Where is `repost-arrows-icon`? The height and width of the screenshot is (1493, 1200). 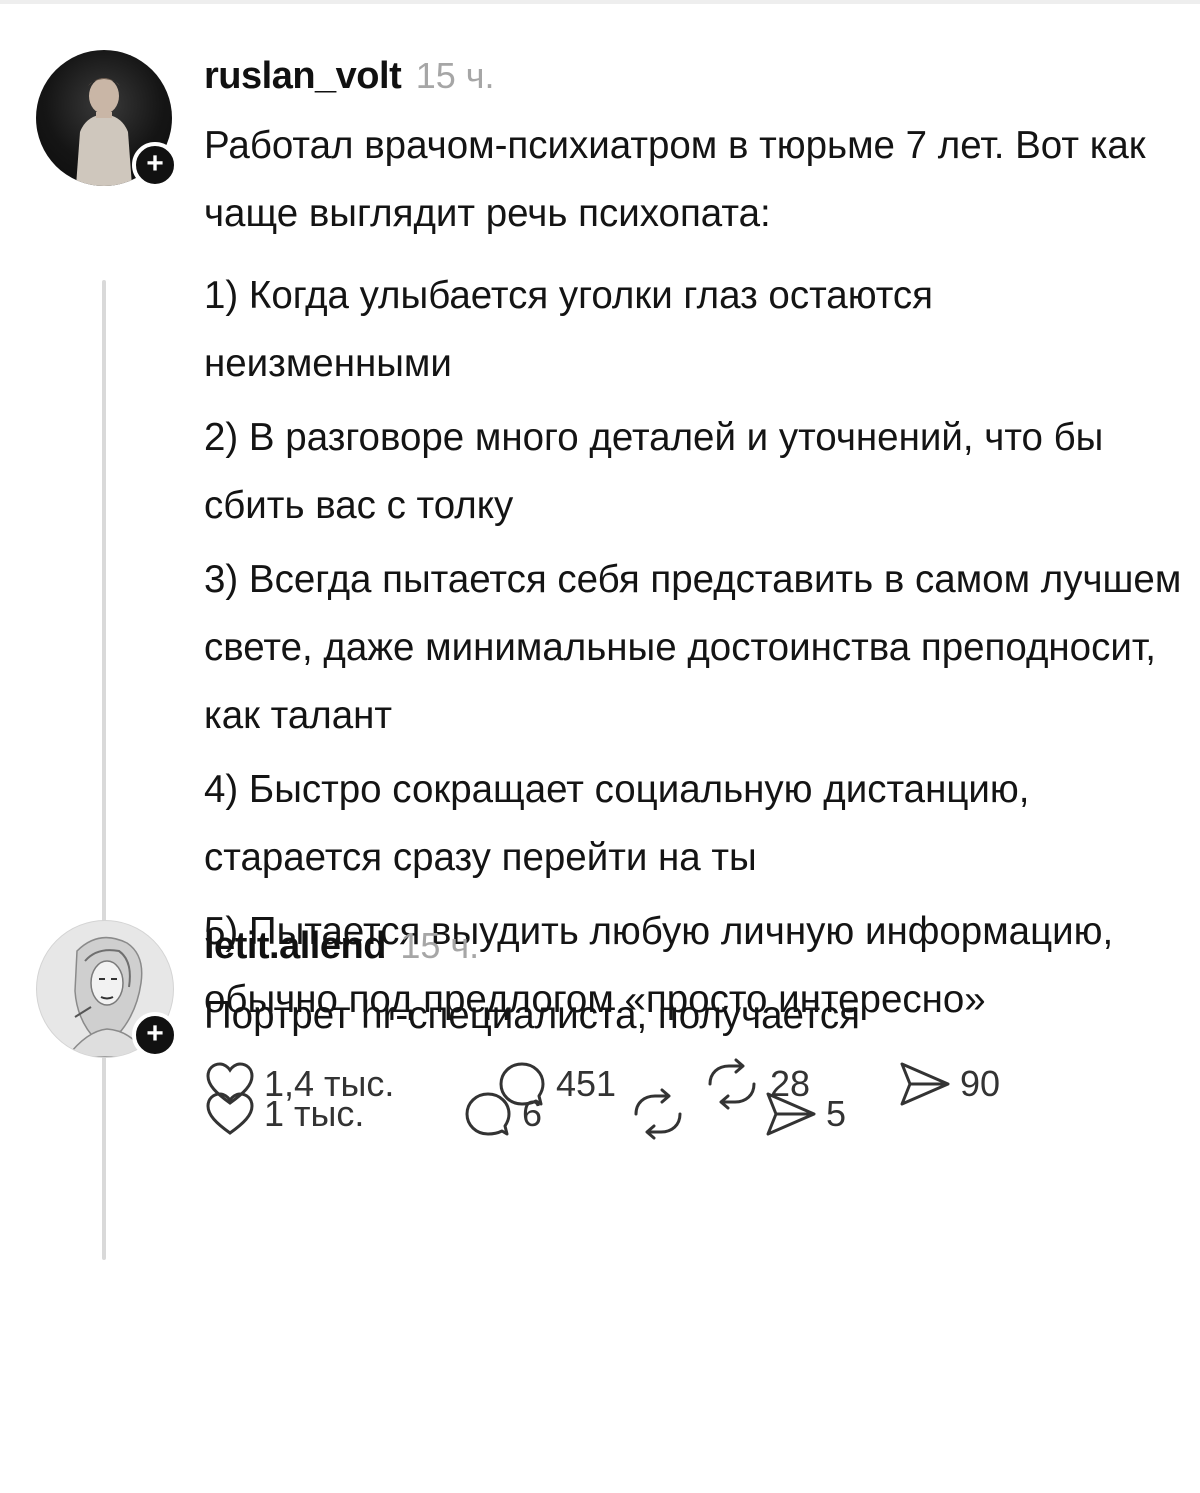
repost-arrows-icon is located at coordinates (658, 1114).